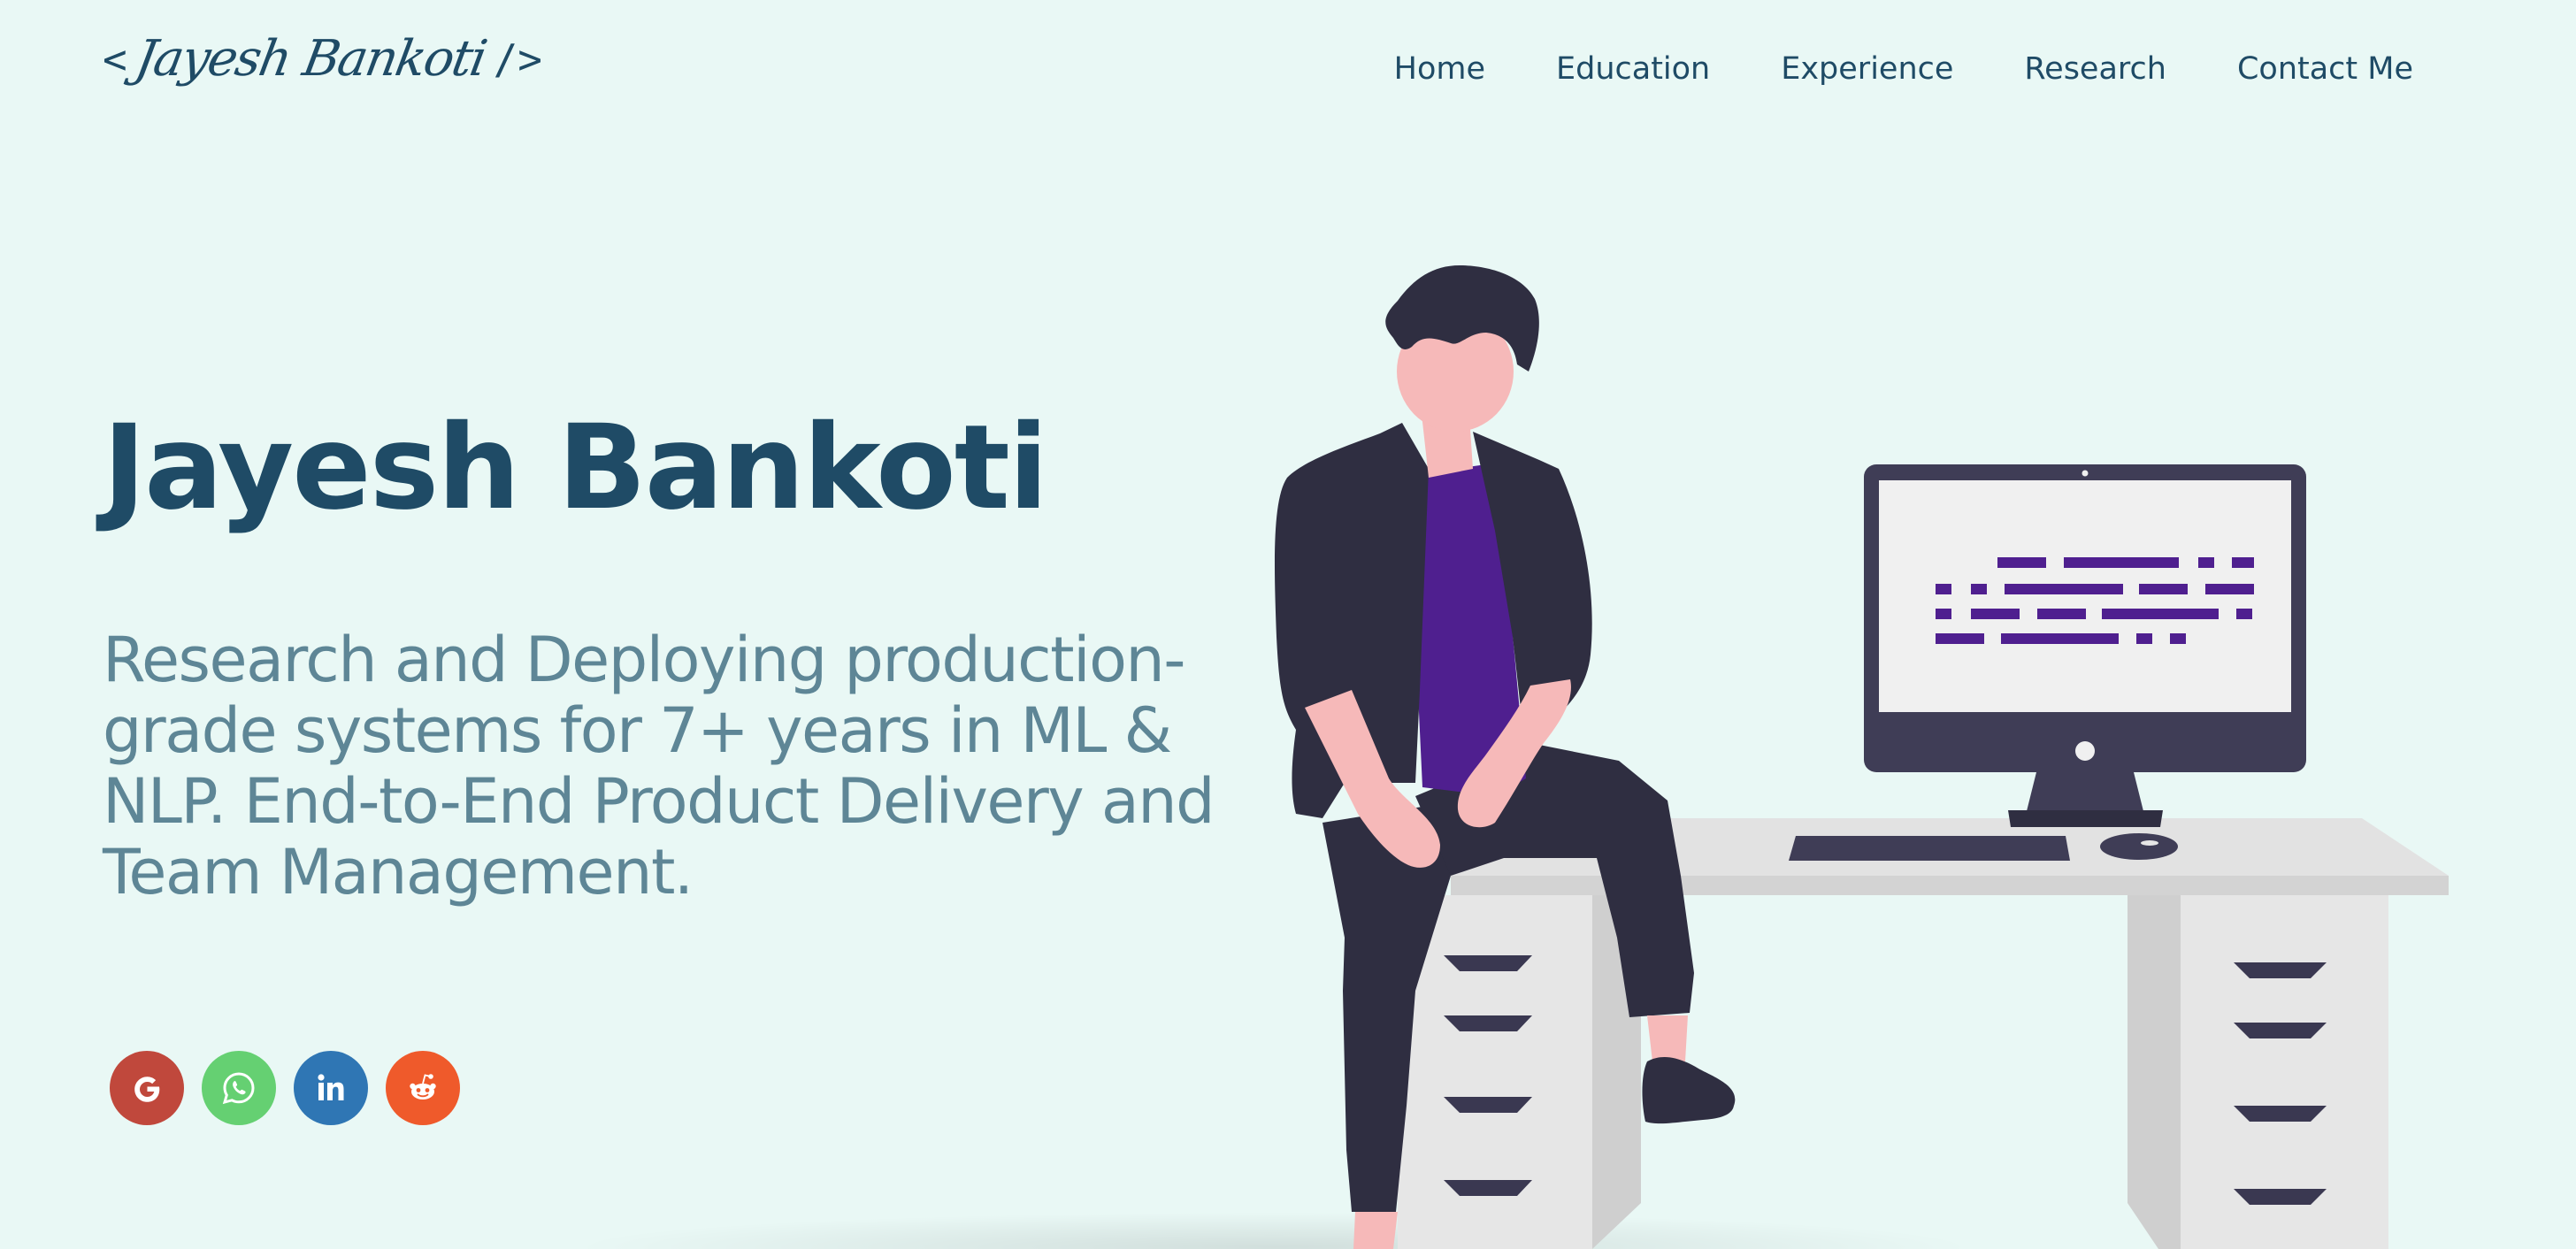 This screenshot has height=1249, width=2576. Describe the element at coordinates (2325, 69) in the screenshot. I see `nav-contact-me: Contact Me` at that location.